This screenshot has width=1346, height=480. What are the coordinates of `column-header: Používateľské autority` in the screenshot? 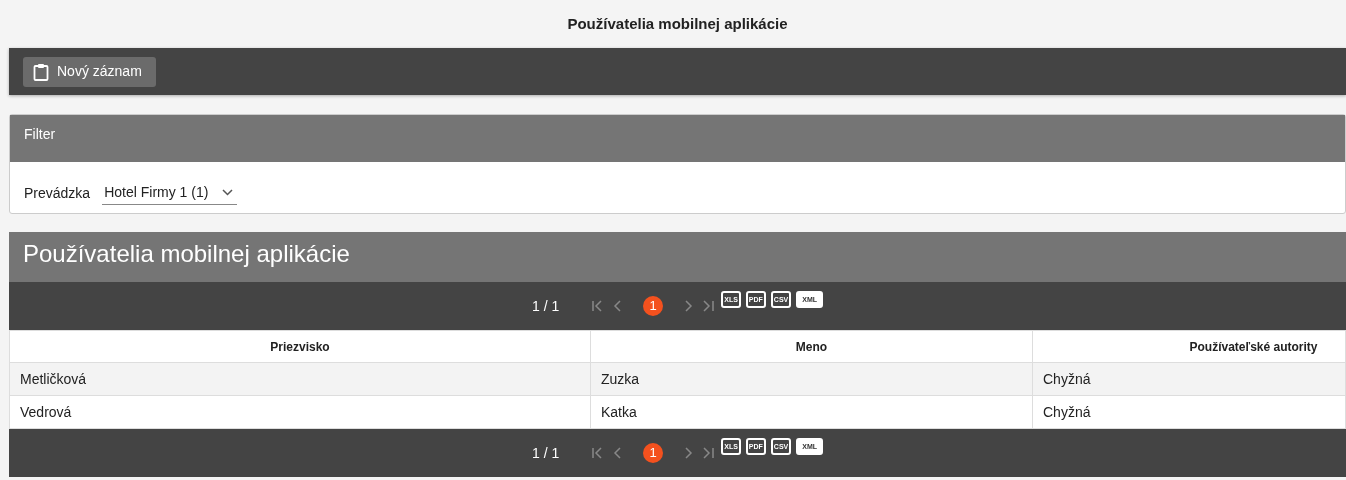 It's located at (1189, 346).